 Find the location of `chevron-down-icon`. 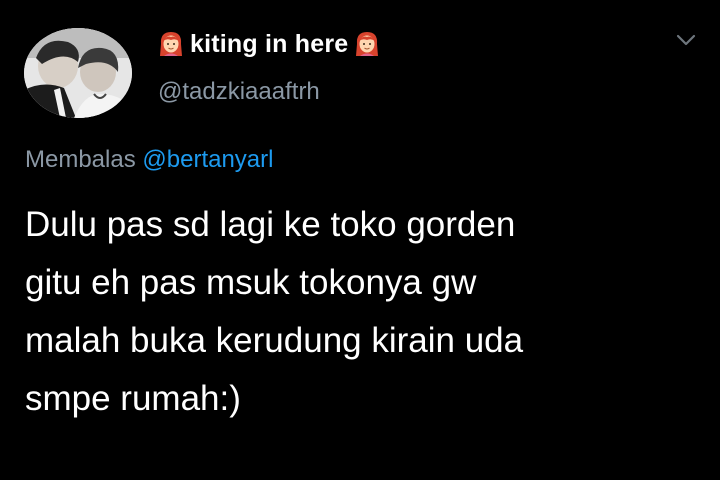

chevron-down-icon is located at coordinates (686, 40).